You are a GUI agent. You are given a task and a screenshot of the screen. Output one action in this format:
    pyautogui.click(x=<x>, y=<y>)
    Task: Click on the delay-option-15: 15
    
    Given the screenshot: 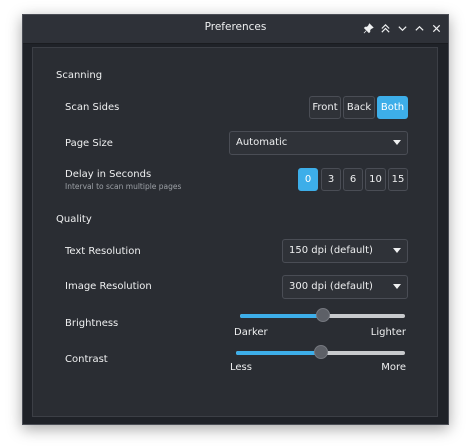 What is the action you would take?
    pyautogui.click(x=398, y=179)
    